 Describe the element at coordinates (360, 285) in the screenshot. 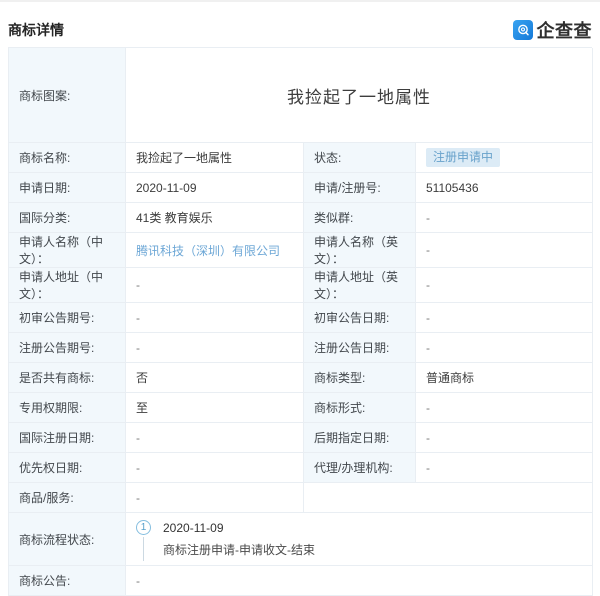

I see `field-label: 申请人地址（英文）：` at that location.